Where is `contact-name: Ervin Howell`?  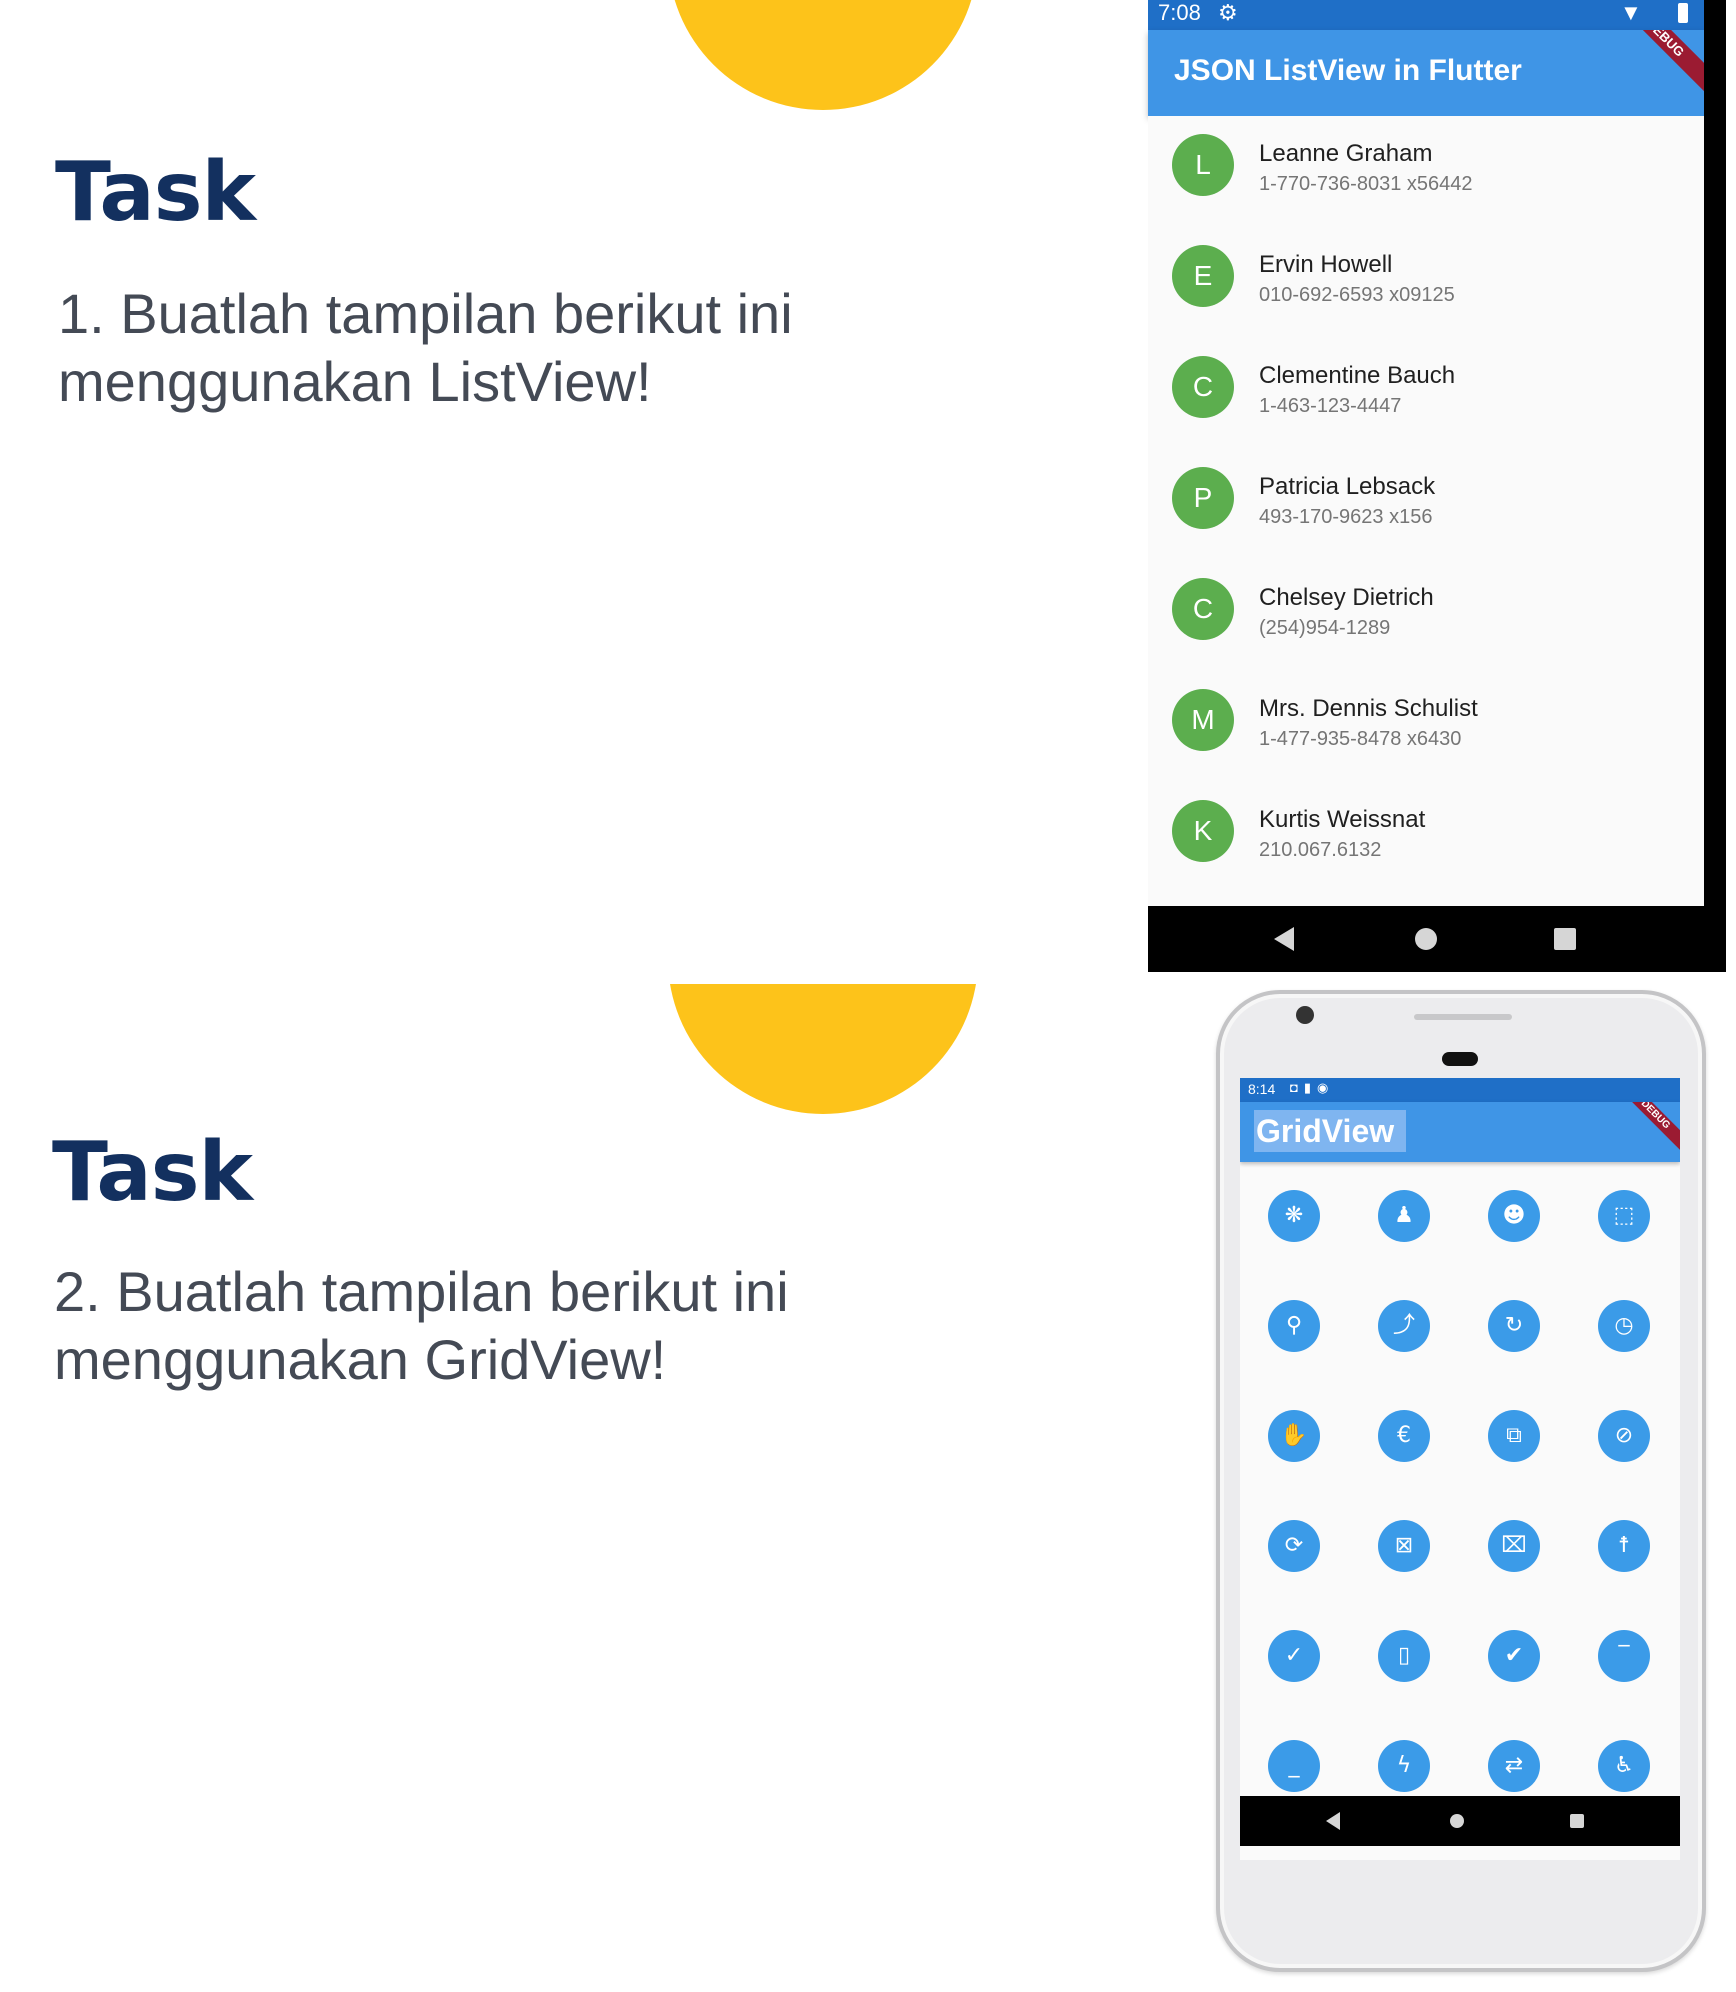
contact-name: Ervin Howell is located at coordinates (1326, 264).